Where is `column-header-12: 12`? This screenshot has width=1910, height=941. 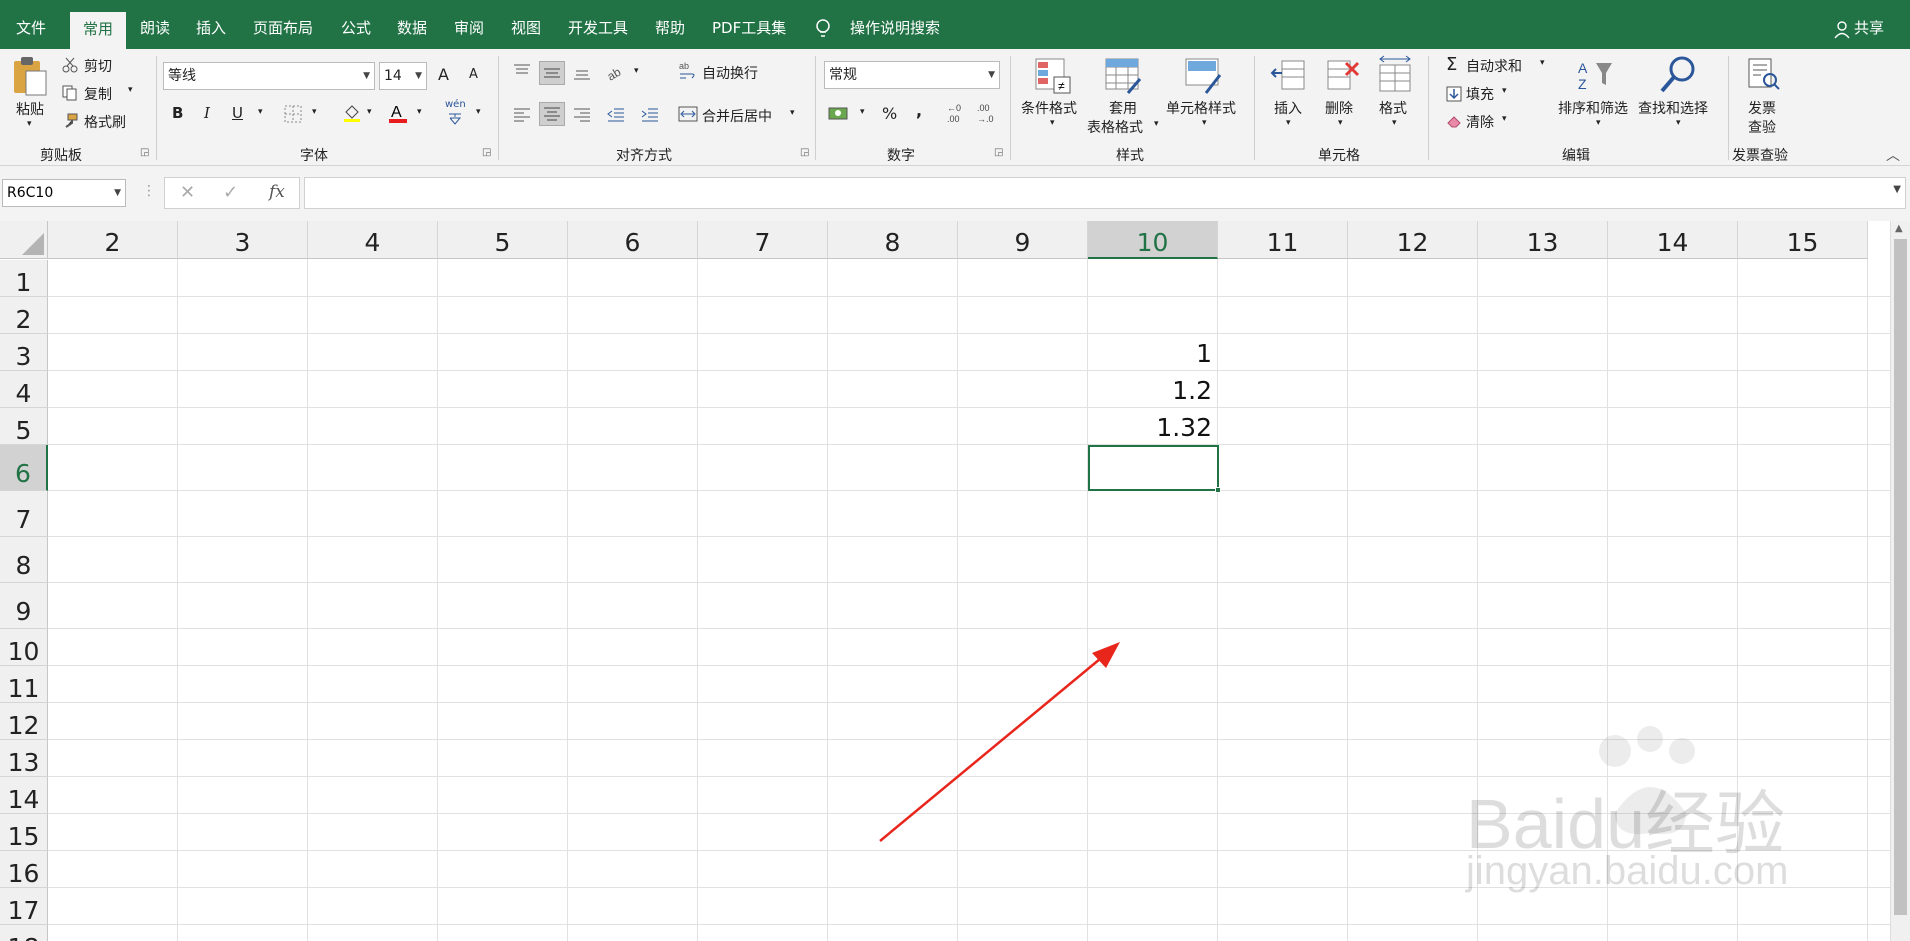
column-header-12: 12 is located at coordinates (1413, 240).